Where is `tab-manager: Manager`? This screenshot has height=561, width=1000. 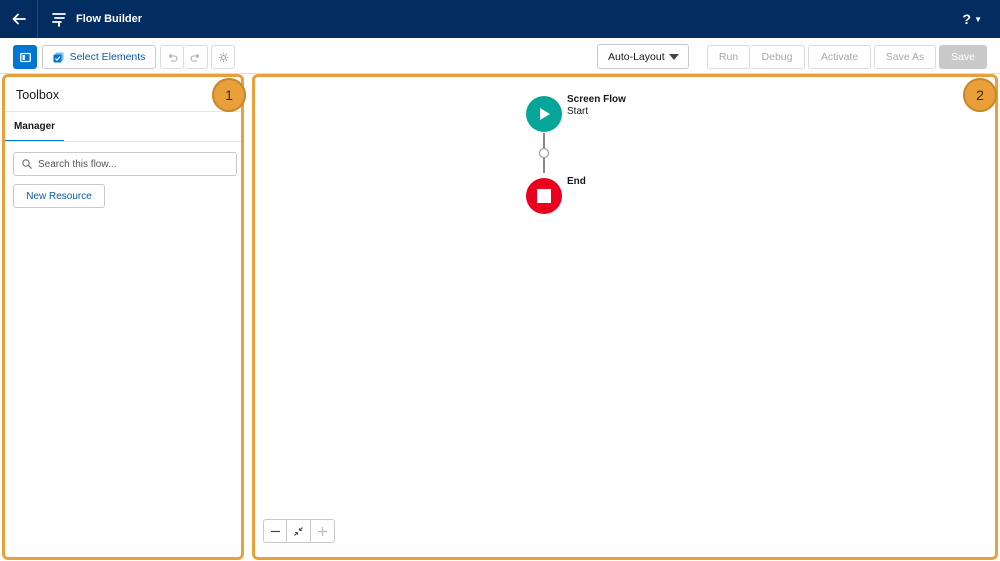
tab-manager: Manager is located at coordinates (34, 127).